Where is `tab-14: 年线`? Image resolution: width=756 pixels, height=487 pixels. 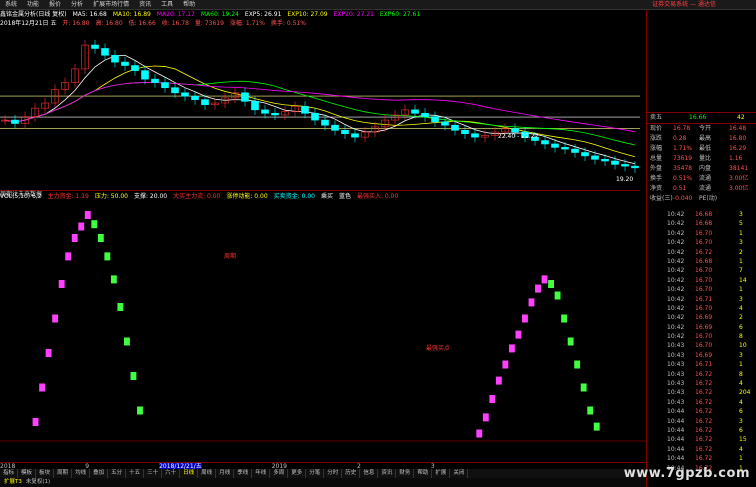
tab-14: 年线 is located at coordinates (261, 473).